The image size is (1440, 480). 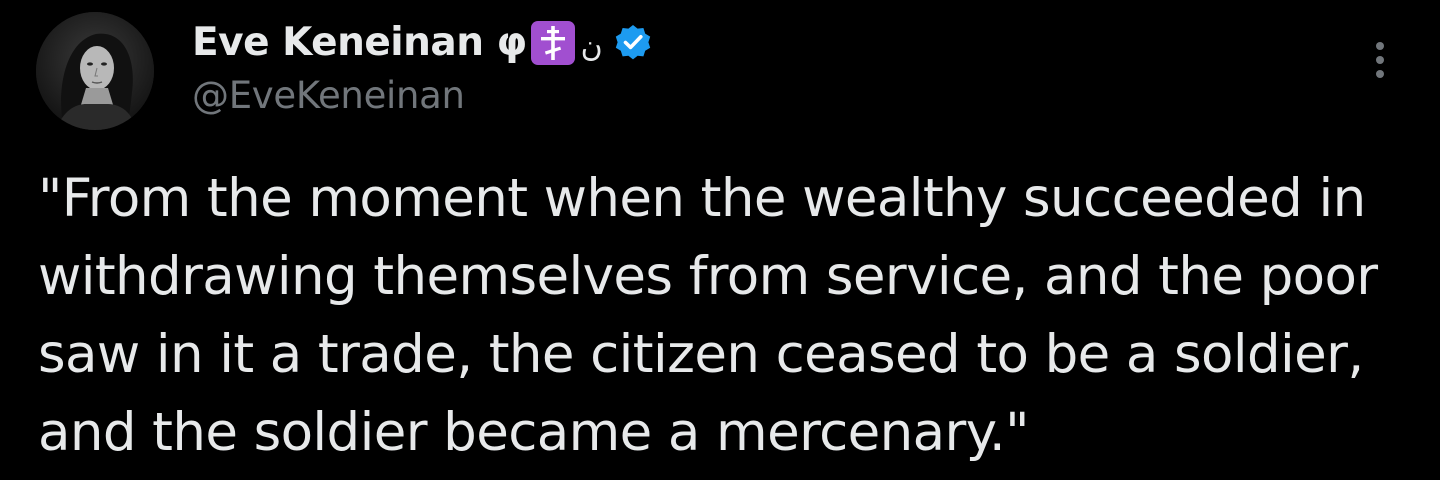 What do you see at coordinates (742, 95) in the screenshot?
I see `user-handle: @EveKeneinan` at bounding box center [742, 95].